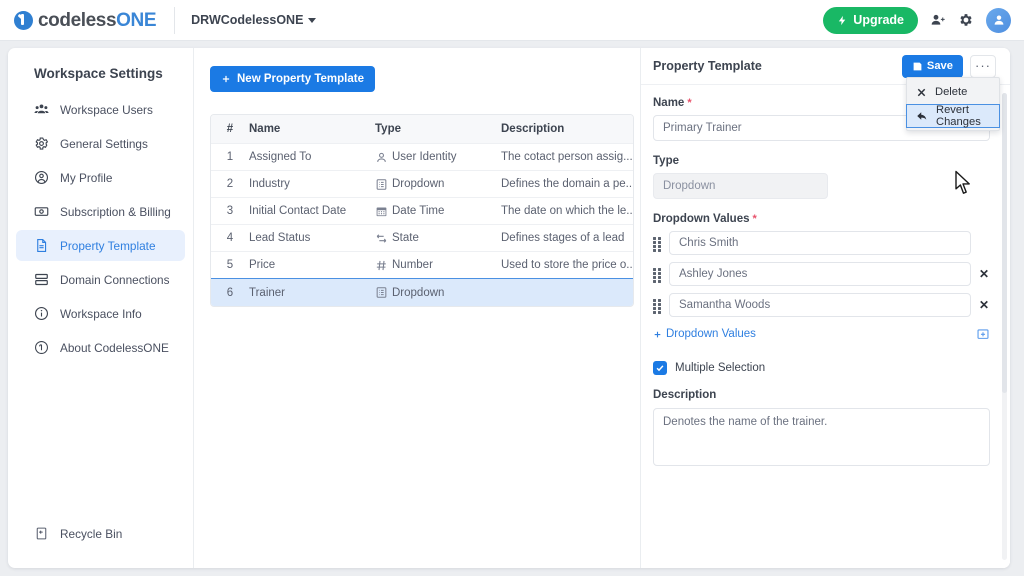  Describe the element at coordinates (821, 437) in the screenshot. I see `description-textarea: Denotes the name of the trainer.` at that location.